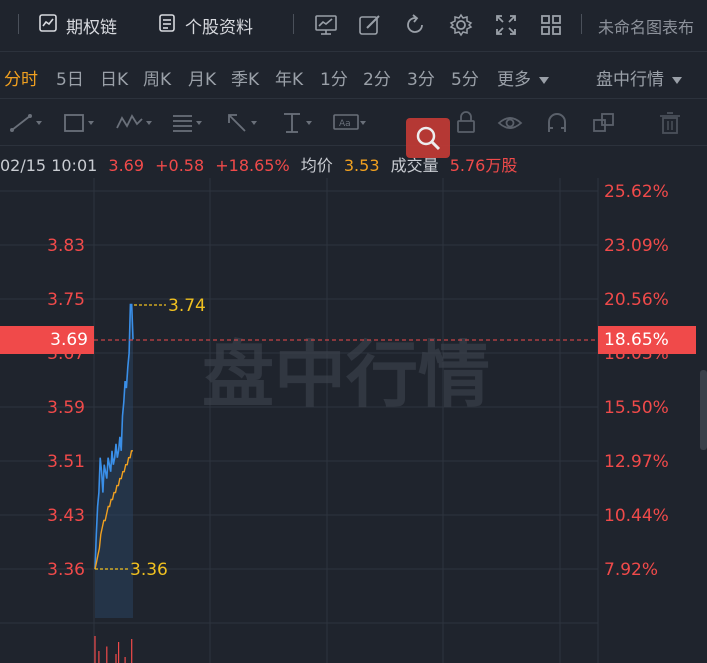  What do you see at coordinates (219, 27) in the screenshot?
I see `stock-info-label: 个股资料` at bounding box center [219, 27].